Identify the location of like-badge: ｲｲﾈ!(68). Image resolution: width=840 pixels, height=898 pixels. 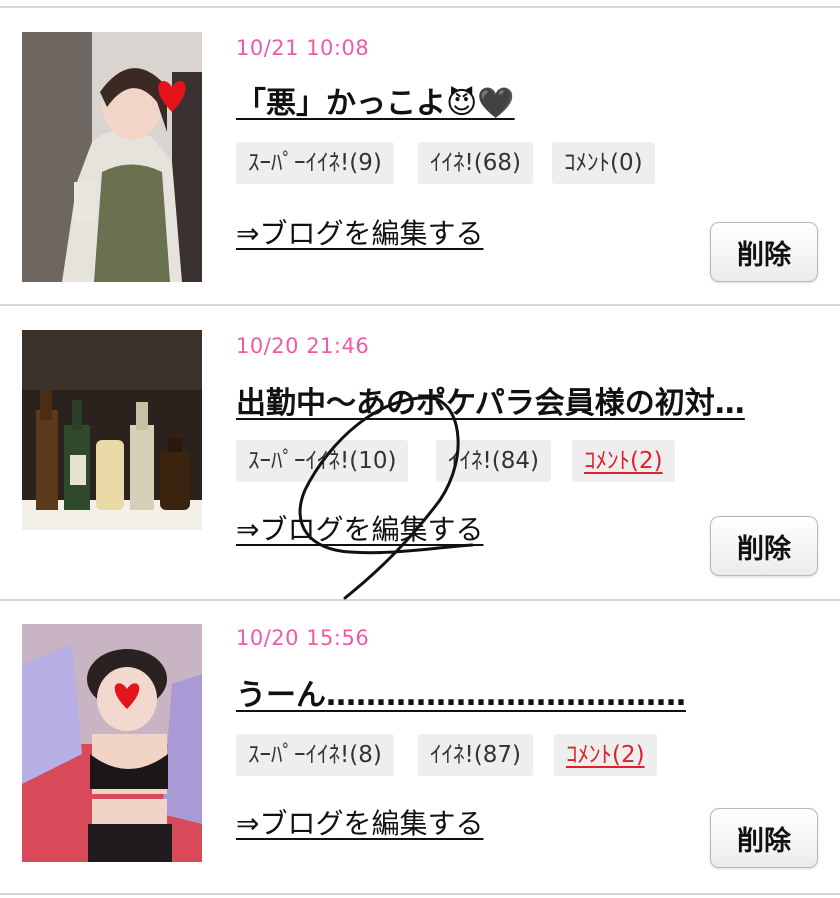
(475, 163).